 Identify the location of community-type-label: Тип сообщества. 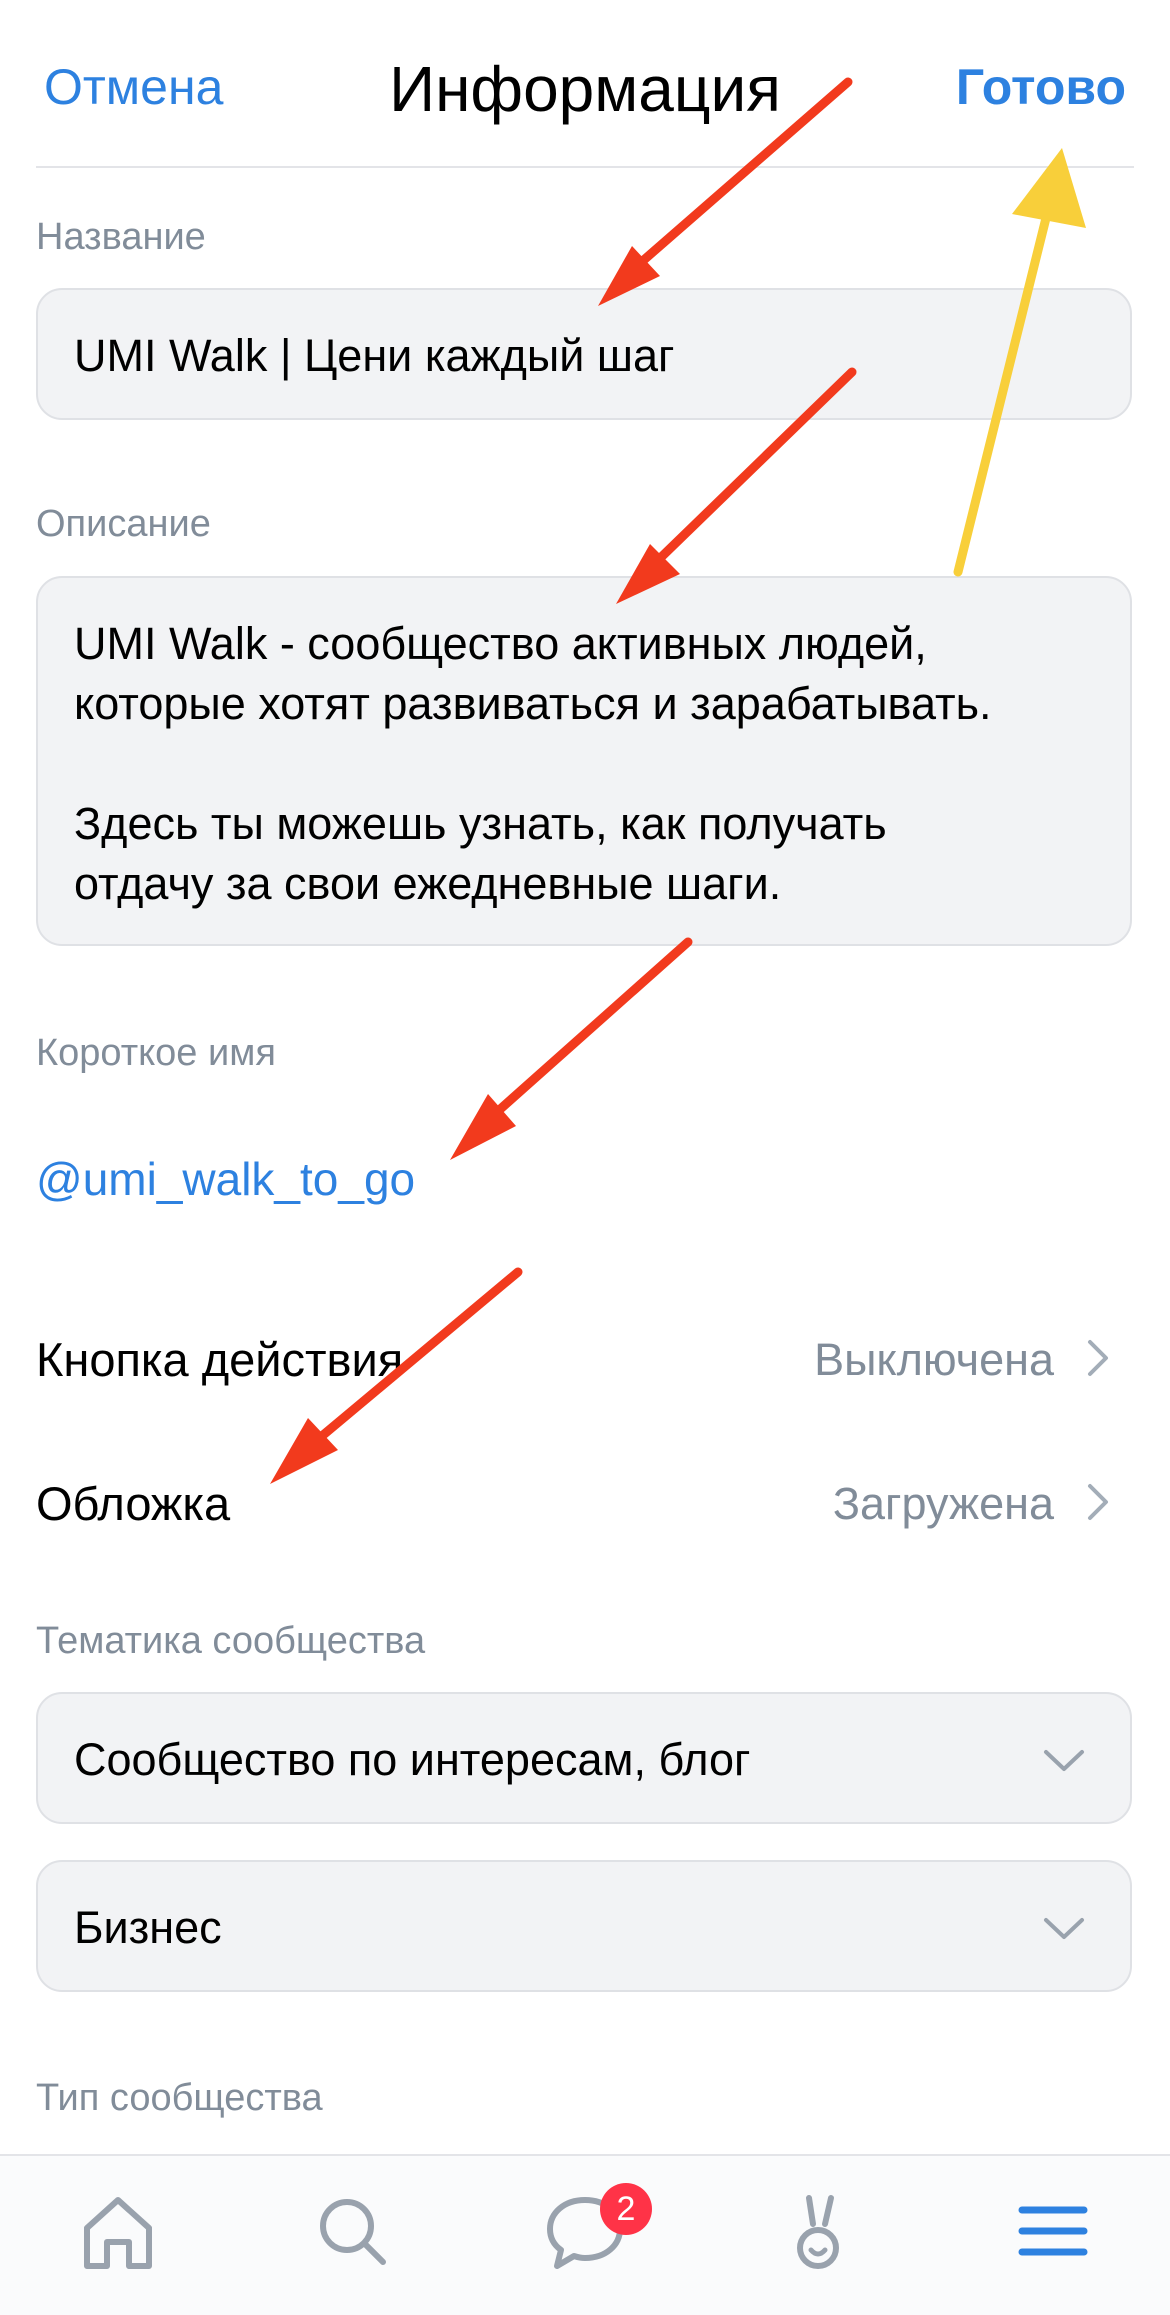
(179, 2098).